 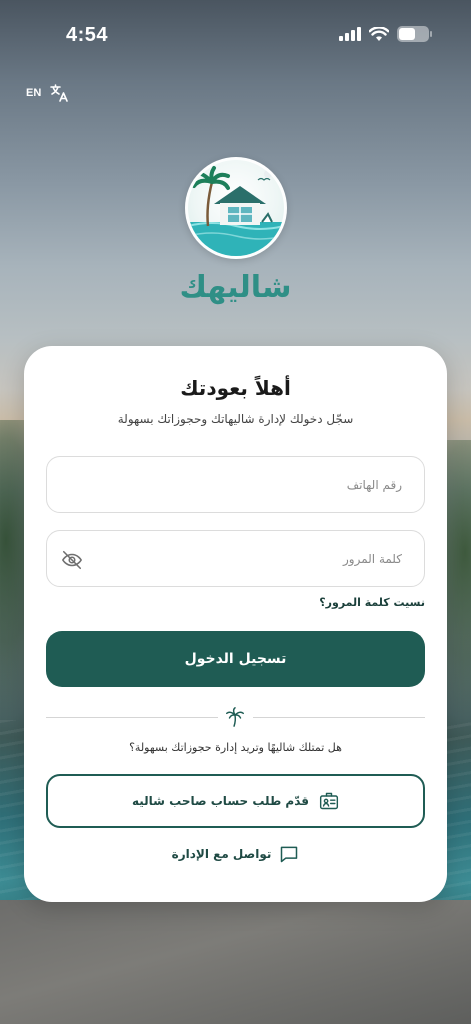 I want to click on divider-line-left, so click(x=132, y=717).